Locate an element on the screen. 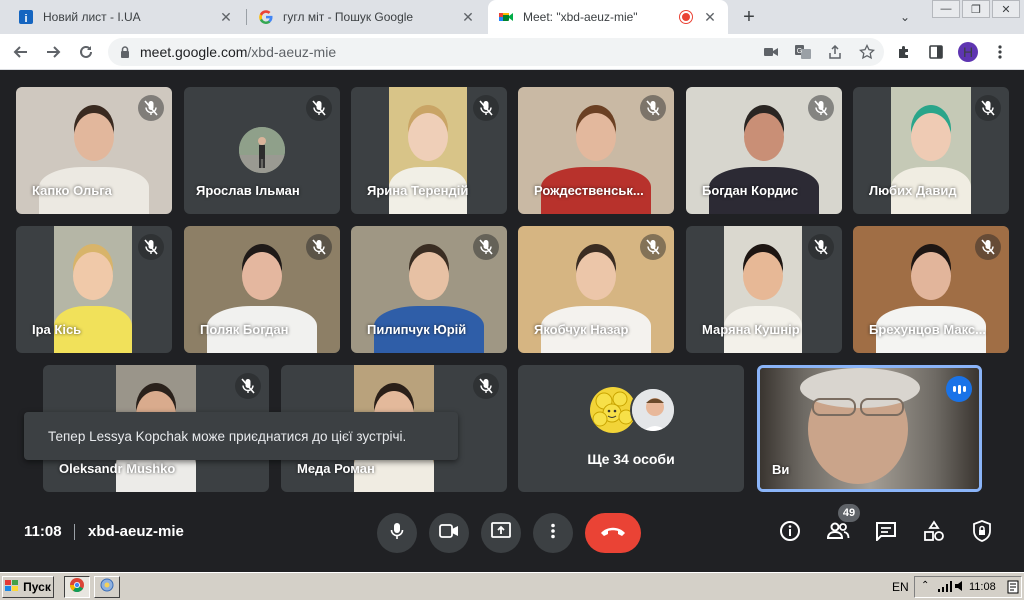  extensions-puzzle-icon is located at coordinates (904, 52).